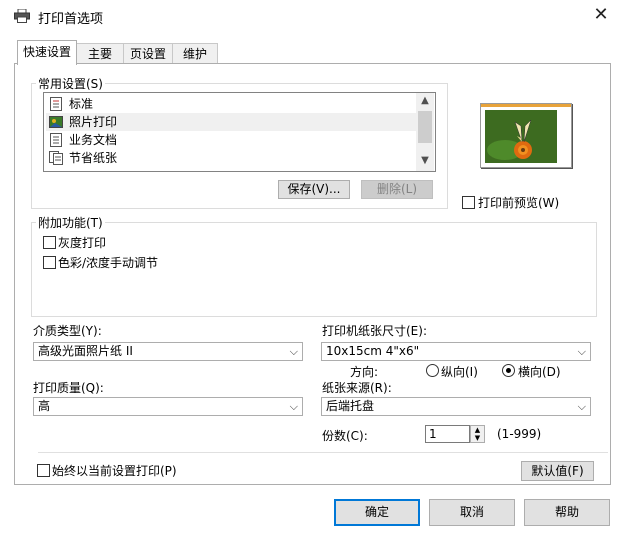  Describe the element at coordinates (148, 53) in the screenshot. I see `tab-page-setup: 页设置` at that location.